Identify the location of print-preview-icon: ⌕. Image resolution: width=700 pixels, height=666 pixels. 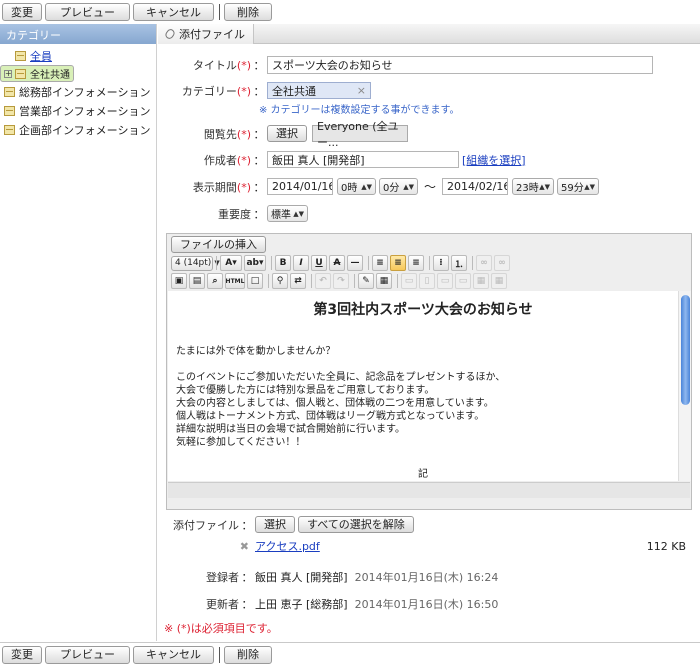
(215, 281).